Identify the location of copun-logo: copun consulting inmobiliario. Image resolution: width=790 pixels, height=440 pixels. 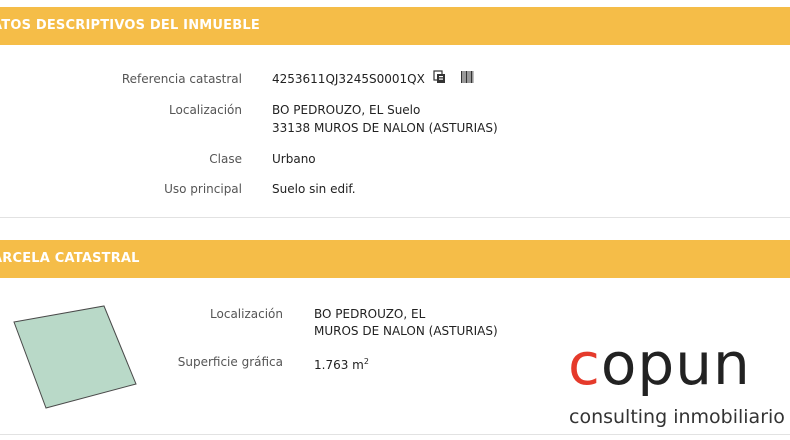
(678, 383).